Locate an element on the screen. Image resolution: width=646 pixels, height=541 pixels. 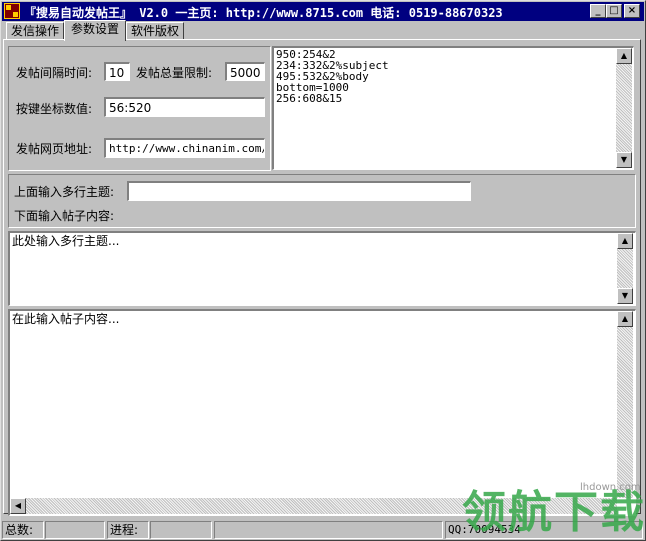
coords-list-scroll-up-icon: ▲ is located at coordinates (624, 56).